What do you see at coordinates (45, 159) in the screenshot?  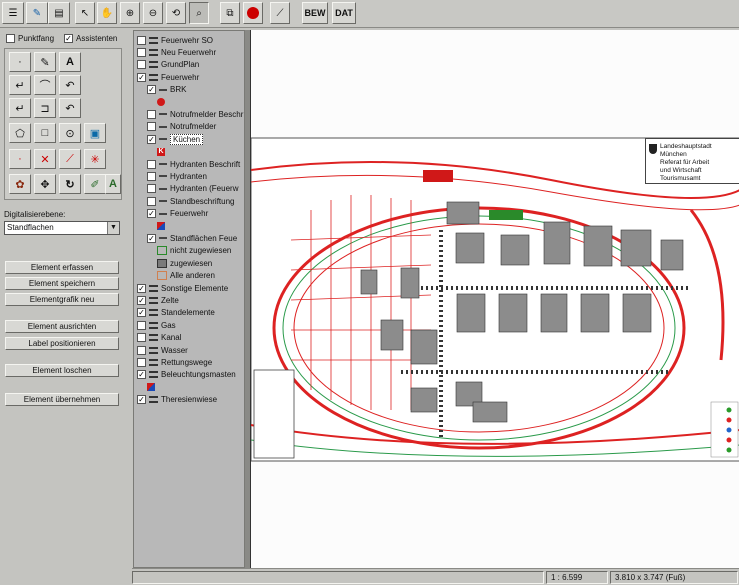 I see `delete-x-icon: ✕` at bounding box center [45, 159].